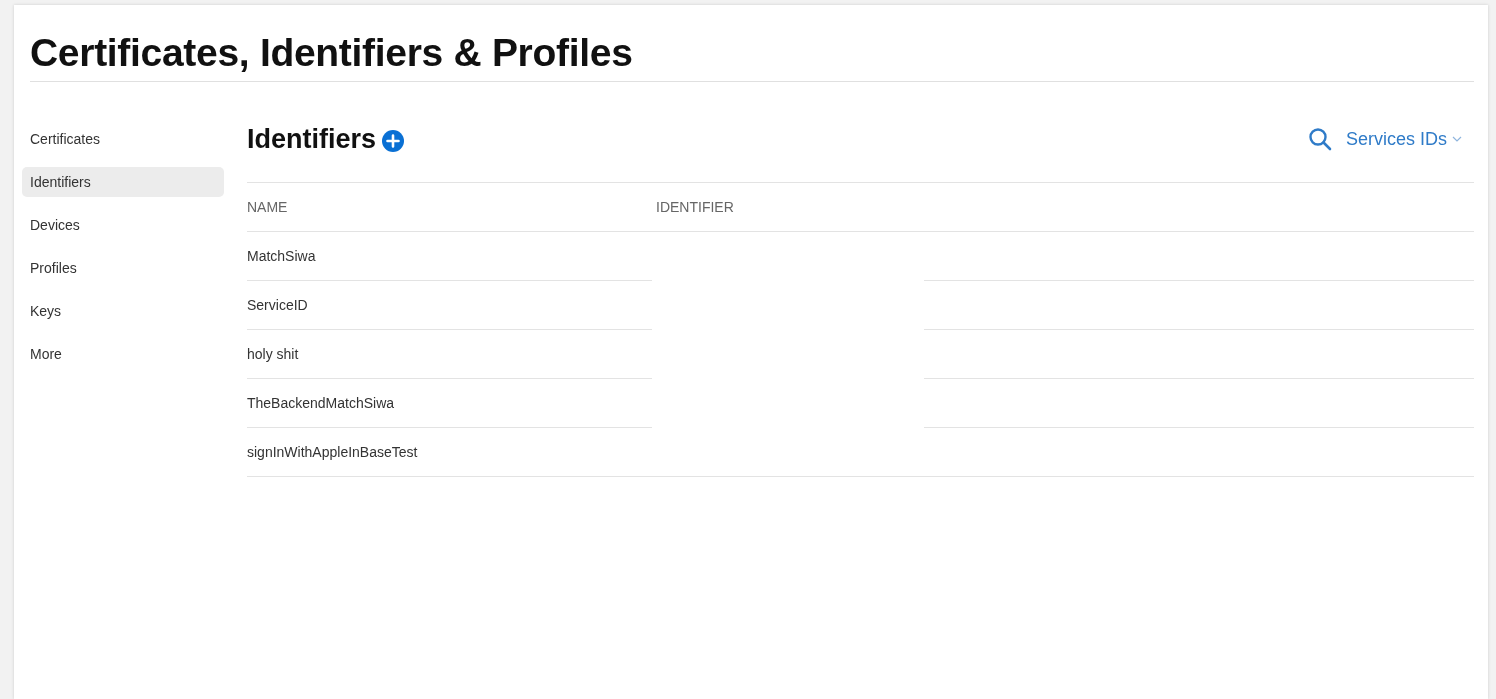 This screenshot has width=1496, height=699. What do you see at coordinates (273, 354) in the screenshot?
I see `table-cell-text: holy shit` at bounding box center [273, 354].